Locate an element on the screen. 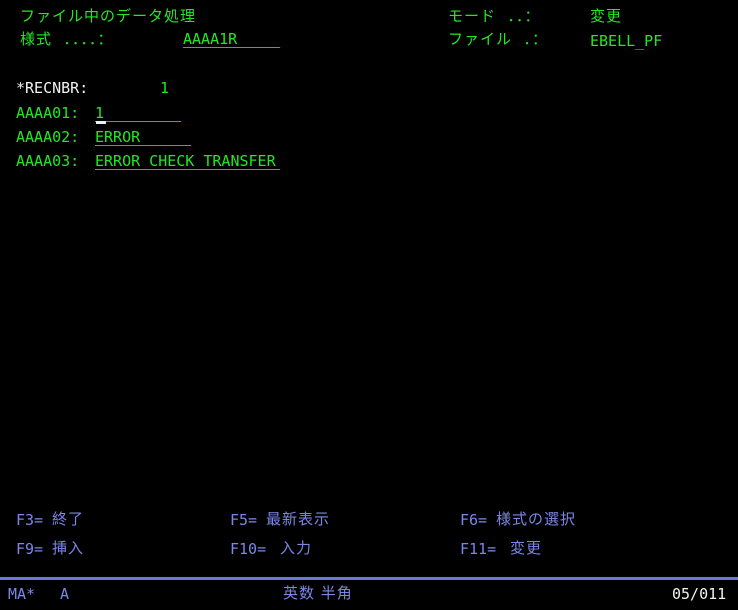  field-label-aaaa02: AAAA02: is located at coordinates (48, 137).